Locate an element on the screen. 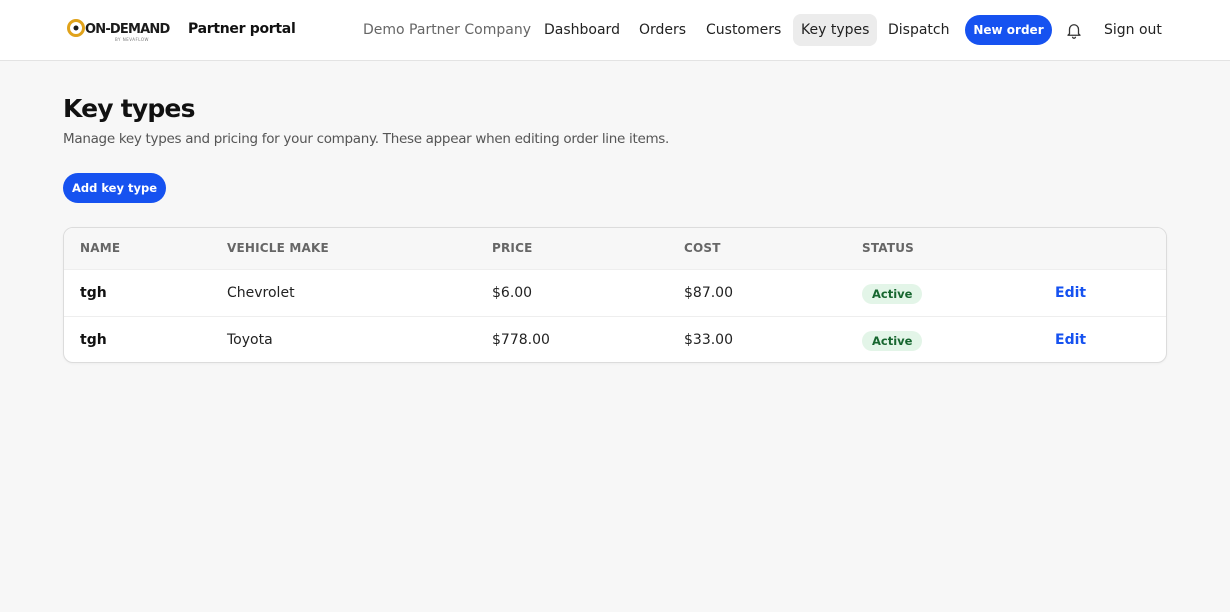 The width and height of the screenshot is (1230, 612). sign-out-link: Sign out is located at coordinates (1133, 30).